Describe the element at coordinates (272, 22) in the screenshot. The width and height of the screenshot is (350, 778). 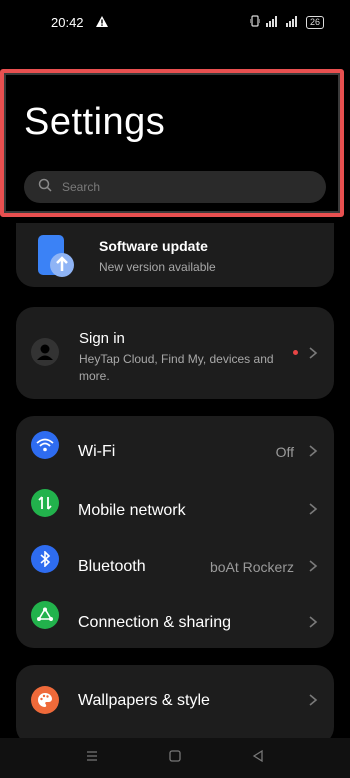
I see `signal-icon` at that location.